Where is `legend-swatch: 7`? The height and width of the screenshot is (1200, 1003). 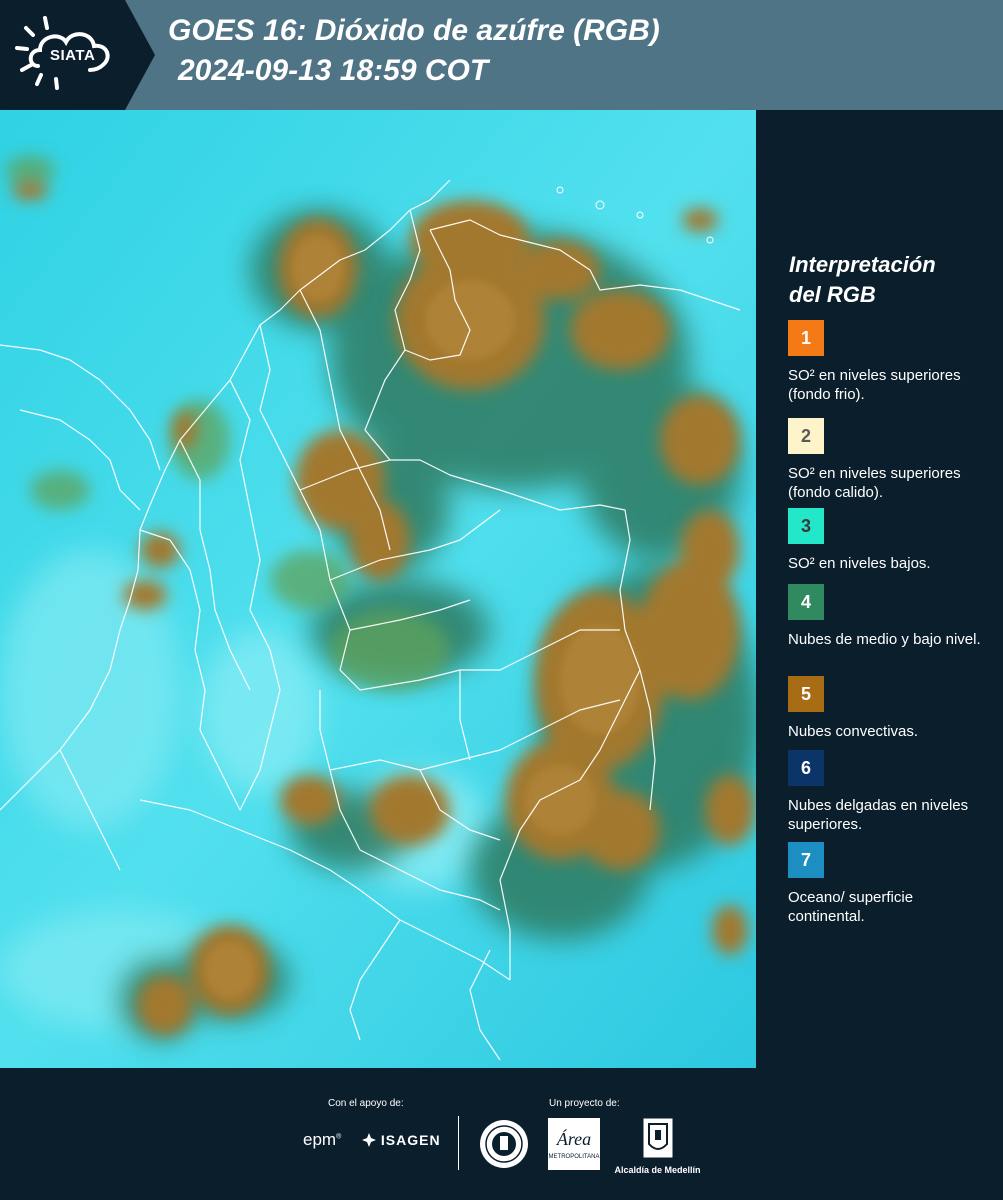 legend-swatch: 7 is located at coordinates (806, 860).